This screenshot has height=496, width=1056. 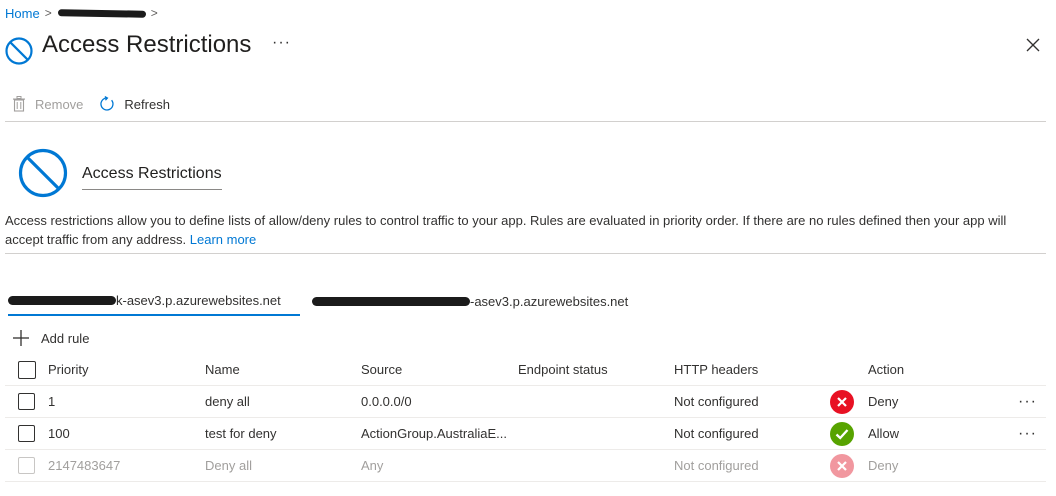 What do you see at coordinates (228, 465) in the screenshot?
I see `row-name: Deny all` at bounding box center [228, 465].